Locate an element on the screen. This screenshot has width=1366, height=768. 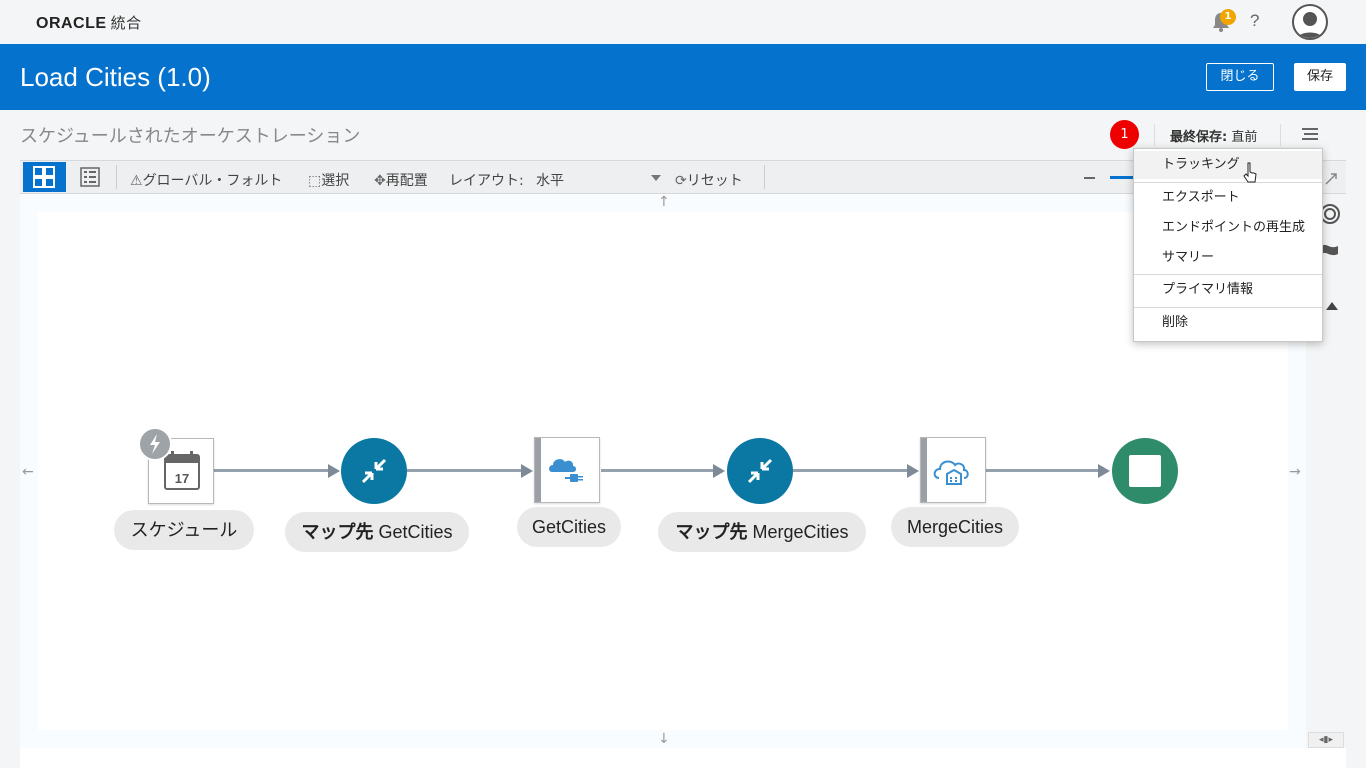
move-icon: ✥ is located at coordinates (380, 181).